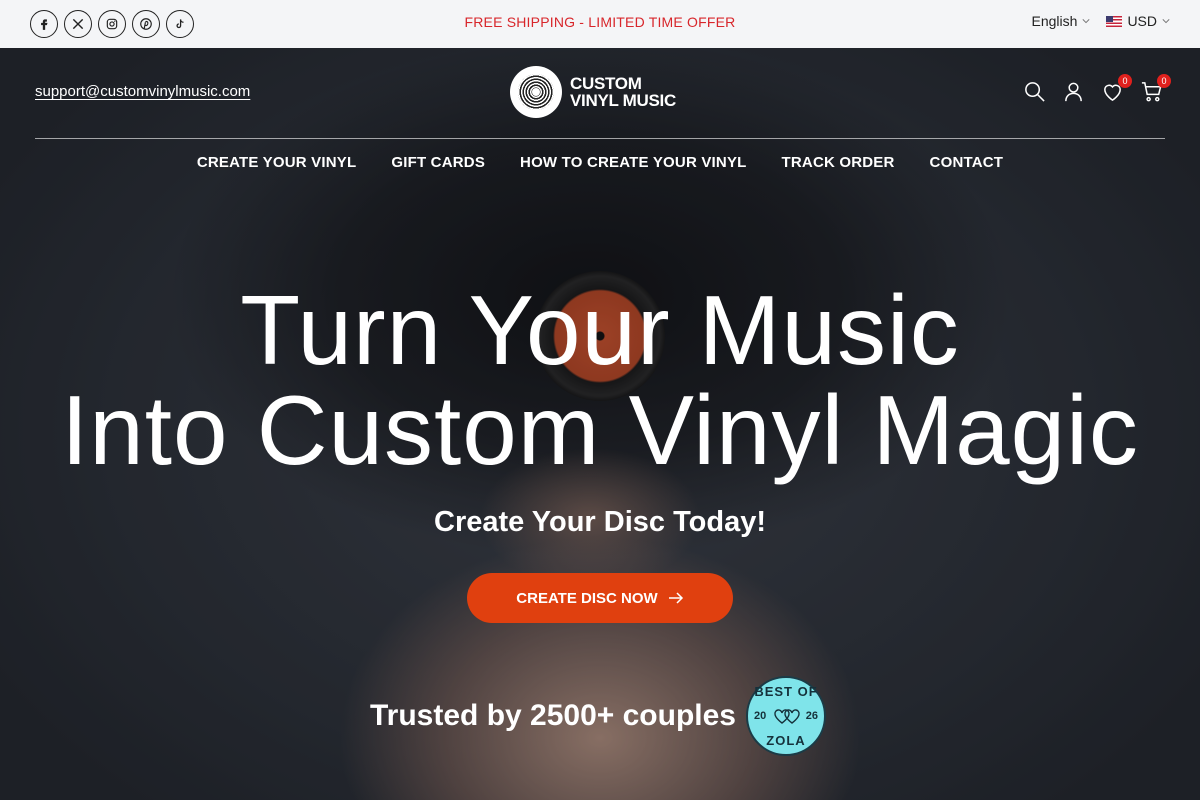 The height and width of the screenshot is (800, 1200). I want to click on instagram-icon, so click(112, 24).